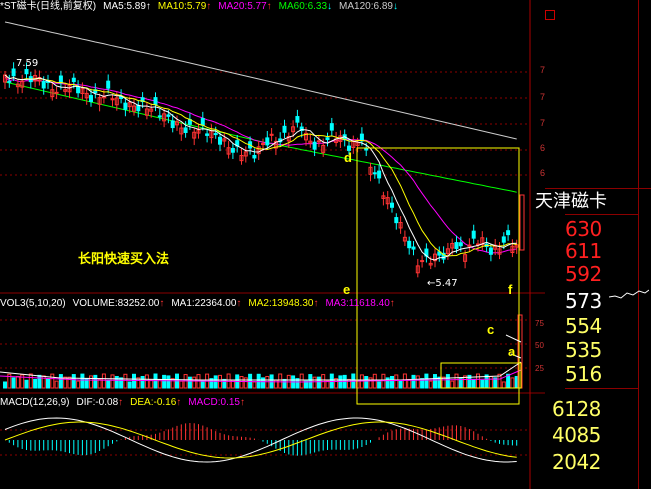 The height and width of the screenshot is (489, 651). What do you see at coordinates (347, 289) in the screenshot?
I see `marker-e: e` at bounding box center [347, 289].